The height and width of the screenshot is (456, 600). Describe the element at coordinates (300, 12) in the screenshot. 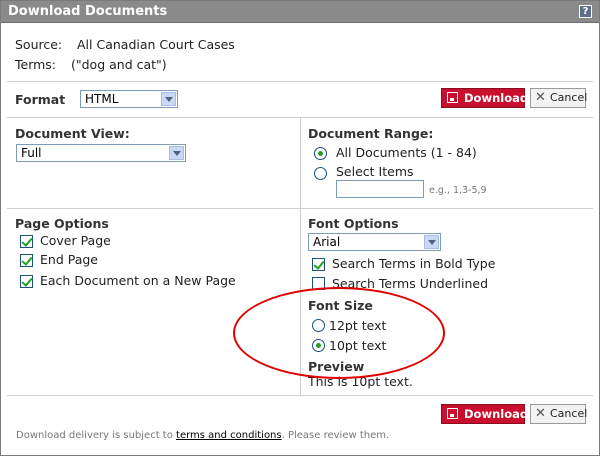

I see `dialog-titlebar: Download Documents ?` at that location.